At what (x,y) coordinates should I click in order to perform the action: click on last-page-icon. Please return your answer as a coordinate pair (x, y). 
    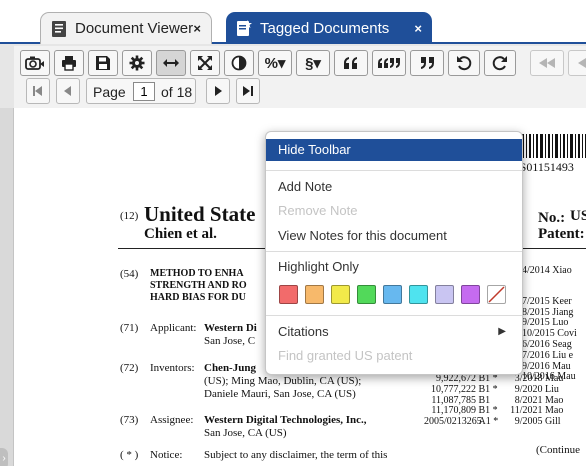
    Looking at the image, I should click on (248, 91).